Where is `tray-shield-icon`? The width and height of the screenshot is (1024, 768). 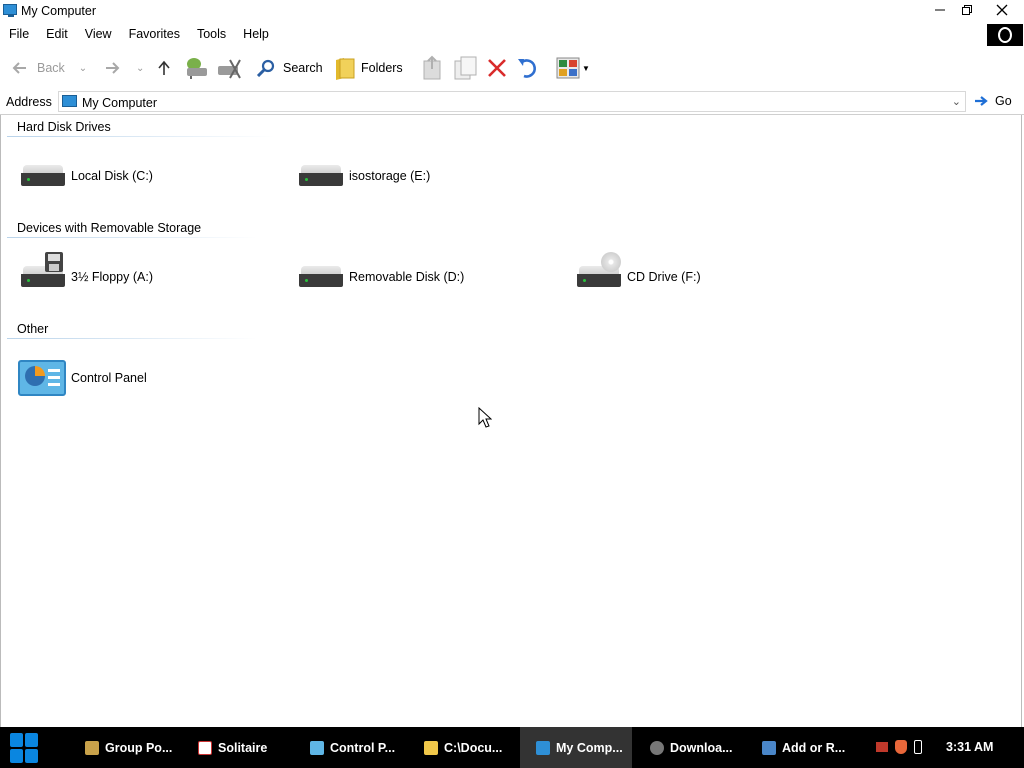
tray-shield-icon is located at coordinates (901, 747).